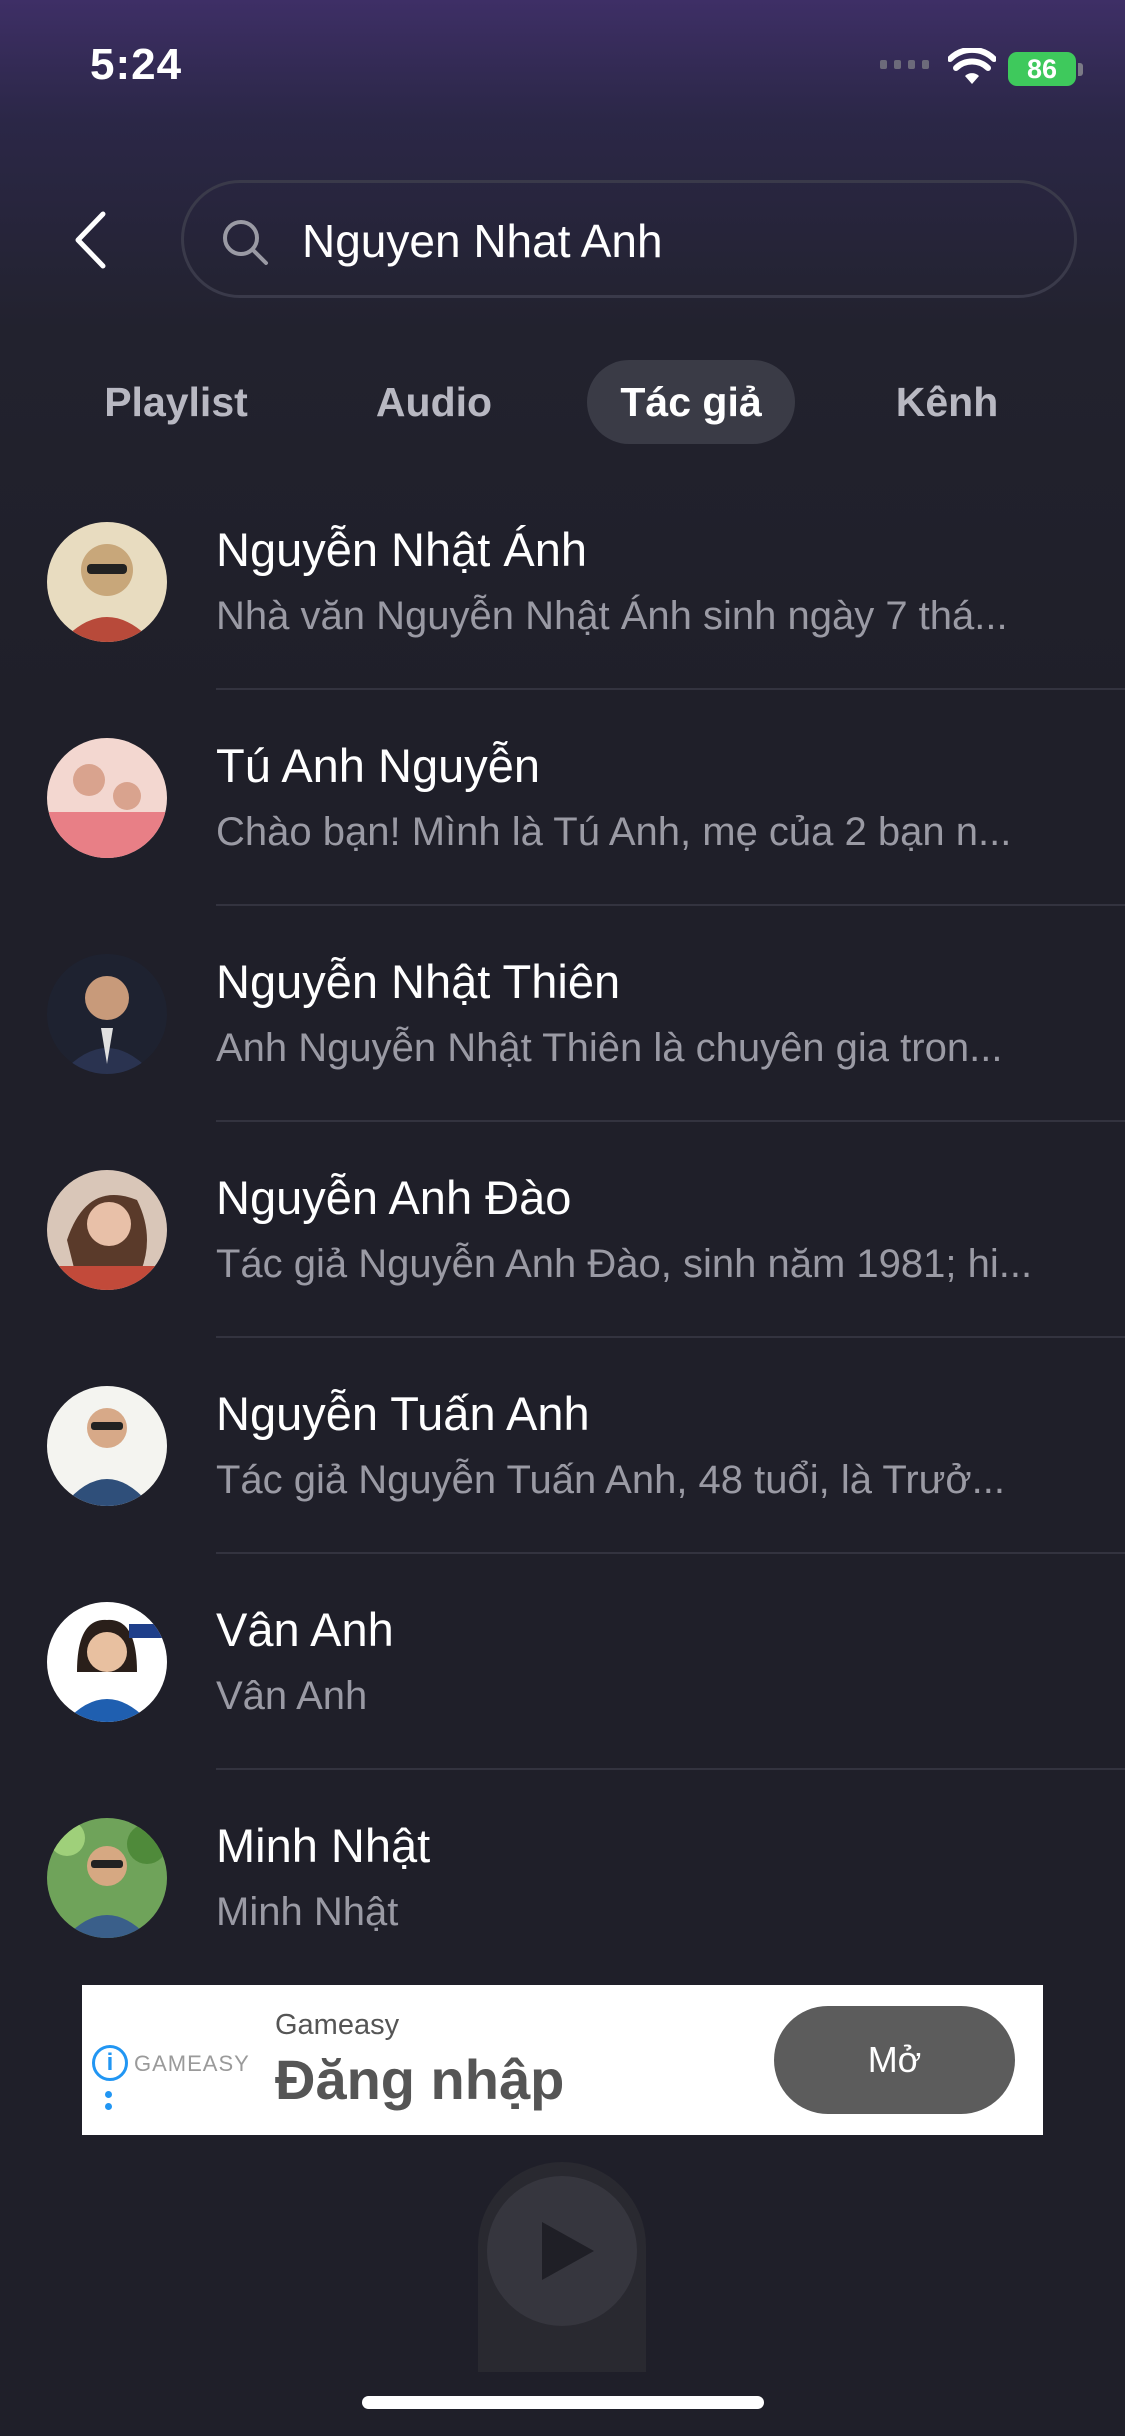 The height and width of the screenshot is (2436, 1125). I want to click on list-item: Minh Nhật Minh Nhật, so click(562, 1904).